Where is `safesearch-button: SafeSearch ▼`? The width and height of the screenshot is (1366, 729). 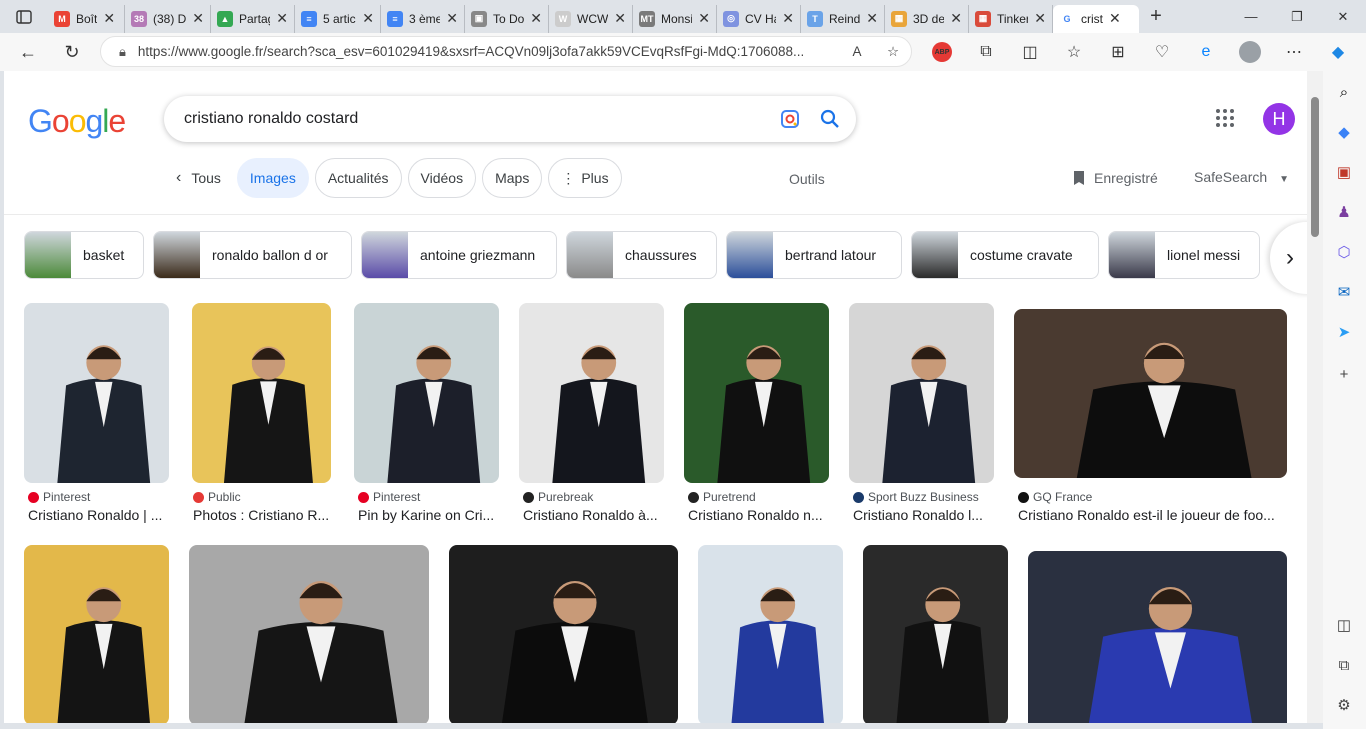
safesearch-button: SafeSearch ▼ is located at coordinates (1241, 177).